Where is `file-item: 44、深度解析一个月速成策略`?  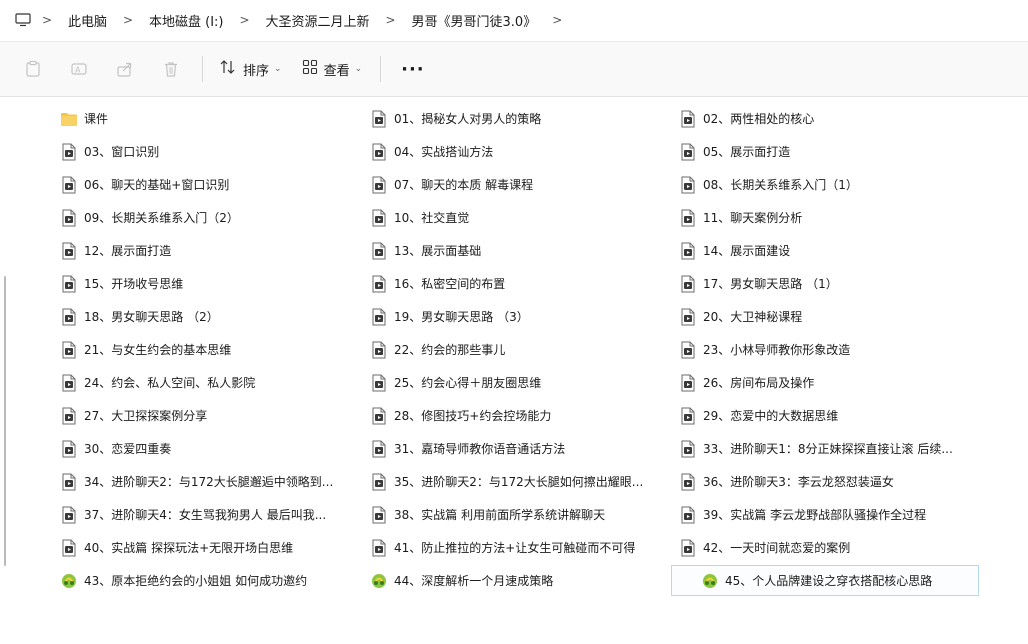
file-item: 44、深度解析一个月速成策略 is located at coordinates (520, 580).